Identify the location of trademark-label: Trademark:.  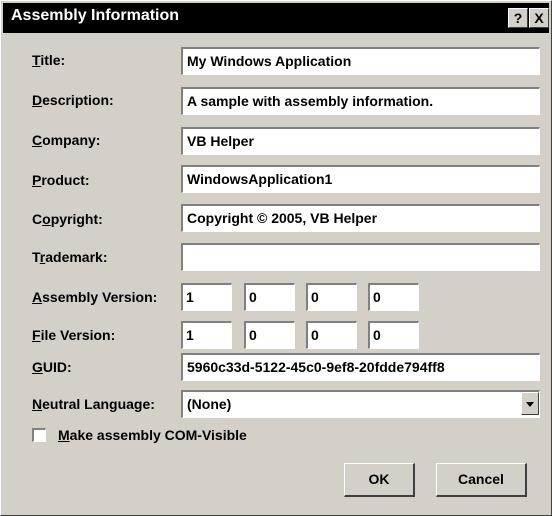
(70, 257).